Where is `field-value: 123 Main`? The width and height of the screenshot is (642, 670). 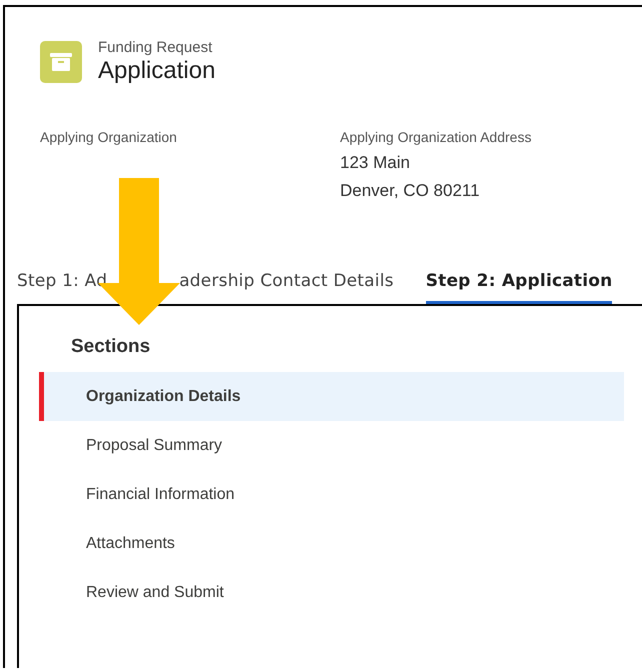
field-value: 123 Main is located at coordinates (375, 163).